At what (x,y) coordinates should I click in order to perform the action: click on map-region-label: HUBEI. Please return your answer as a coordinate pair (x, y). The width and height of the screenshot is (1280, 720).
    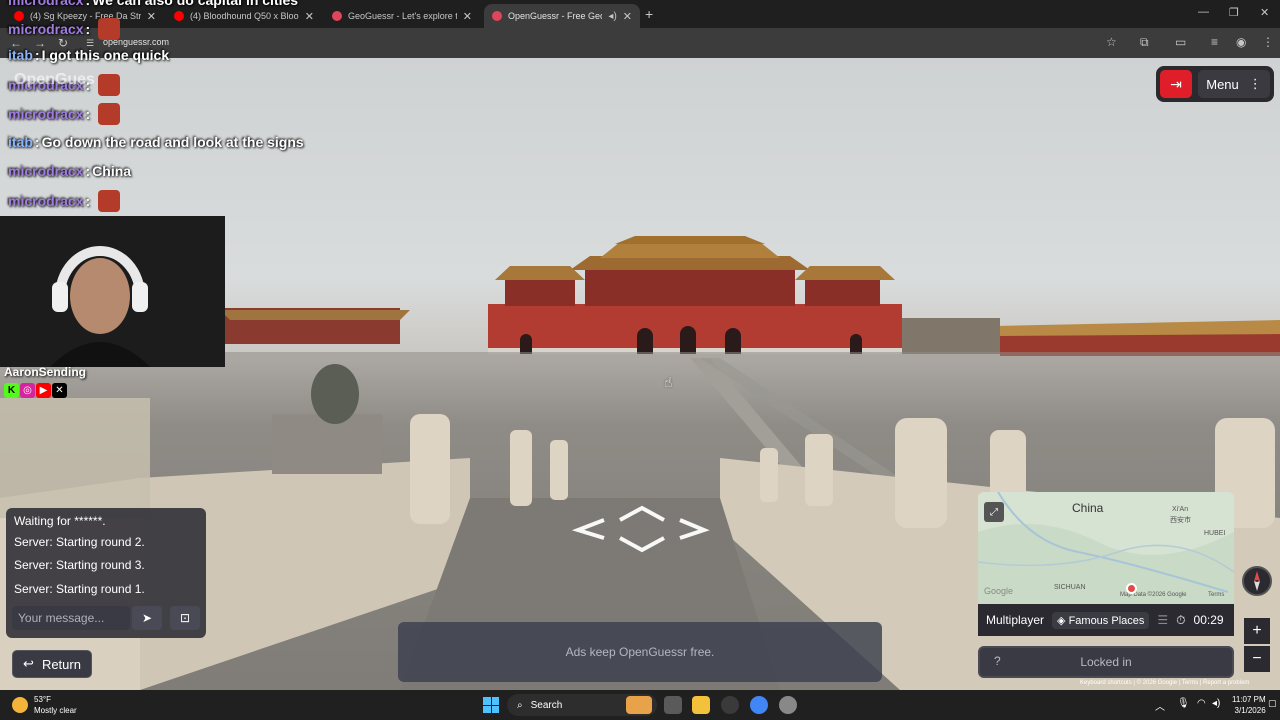
    Looking at the image, I should click on (1215, 533).